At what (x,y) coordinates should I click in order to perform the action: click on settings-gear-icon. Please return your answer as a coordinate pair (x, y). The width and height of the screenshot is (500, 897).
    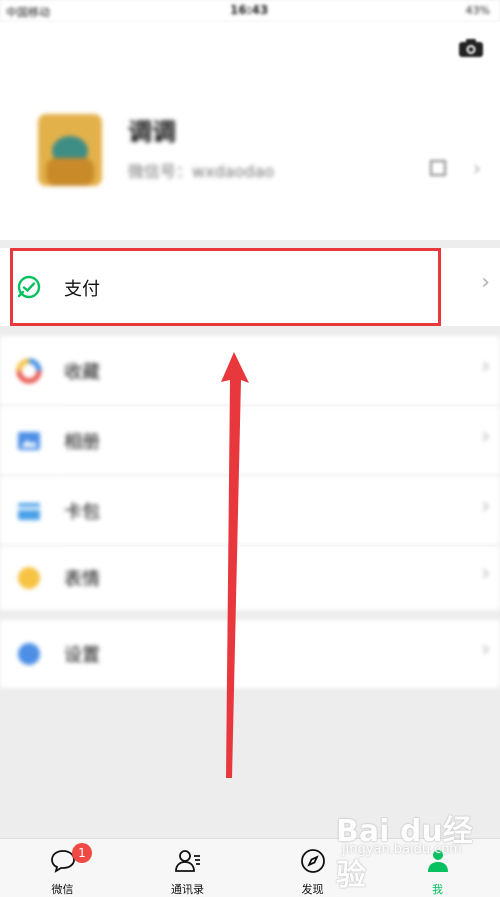
    Looking at the image, I should click on (29, 654).